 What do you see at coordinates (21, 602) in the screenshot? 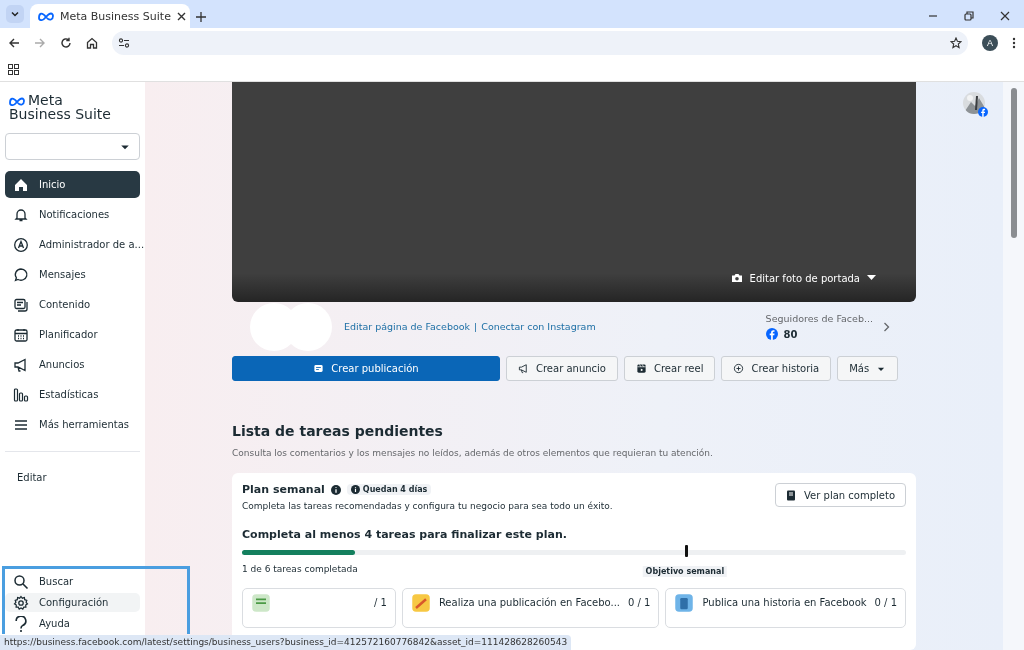
I see `settings-icon` at bounding box center [21, 602].